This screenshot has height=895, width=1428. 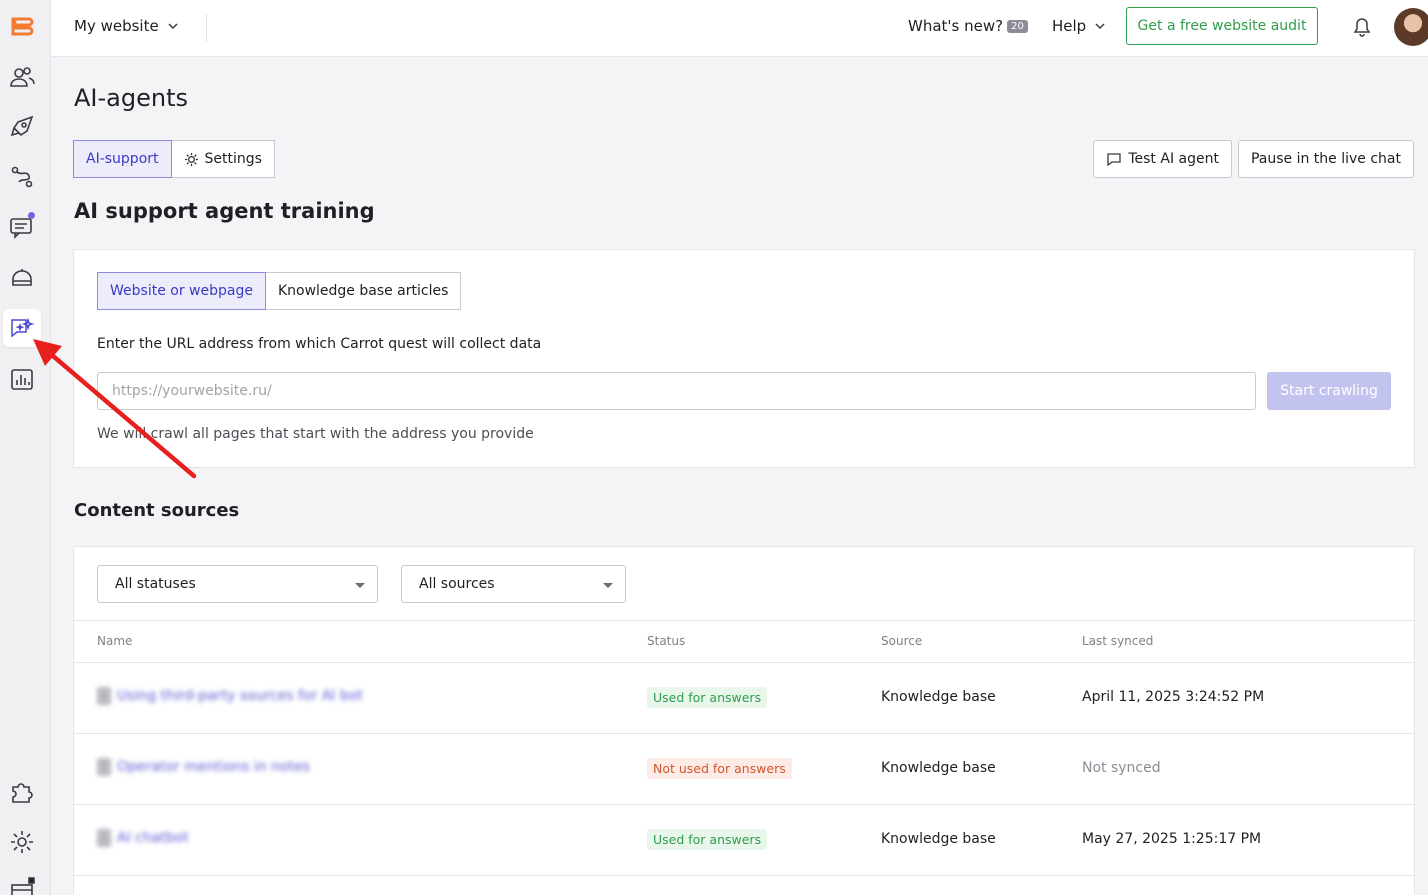 What do you see at coordinates (22, 379) in the screenshot?
I see `reports-icon` at bounding box center [22, 379].